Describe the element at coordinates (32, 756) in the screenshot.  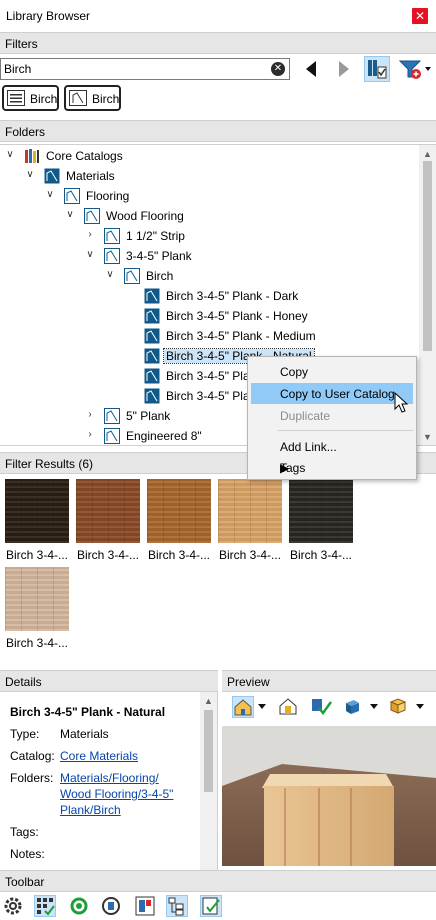
I see `details-catalog-label: Catalog:` at that location.